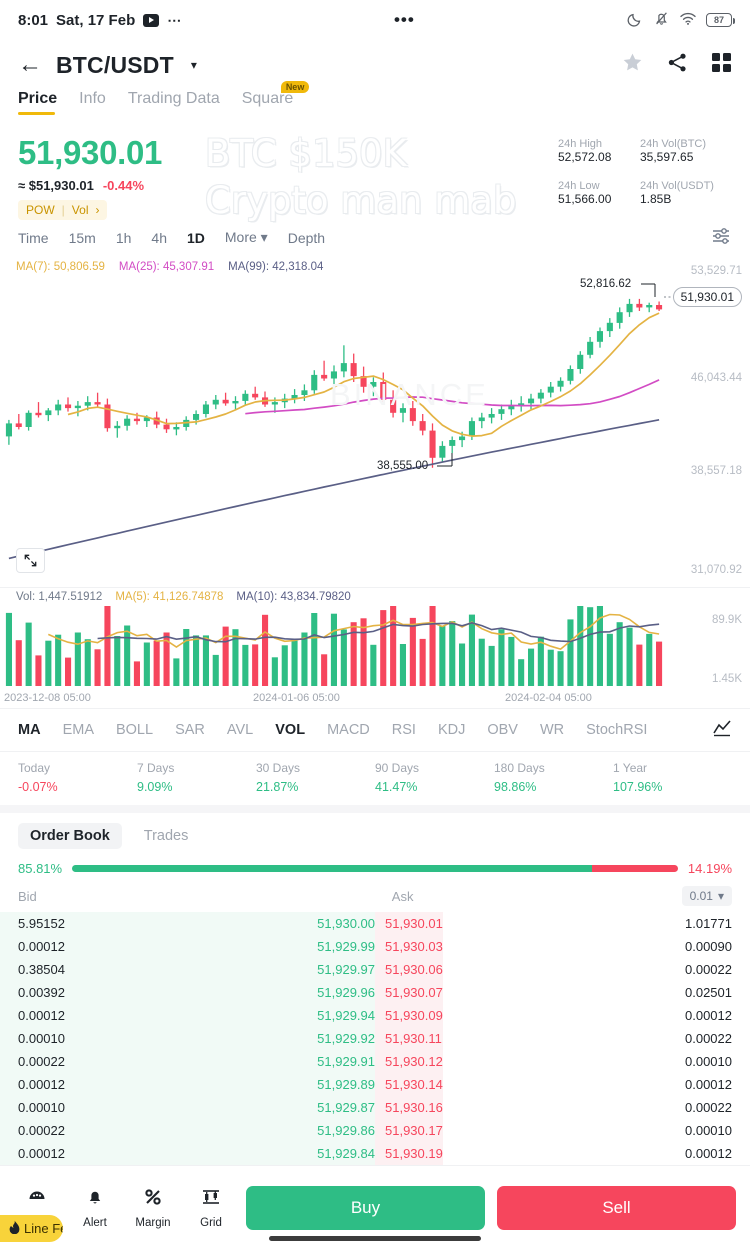 The image size is (750, 1250). Describe the element at coordinates (95, 1199) in the screenshot. I see `bell-icon` at that location.